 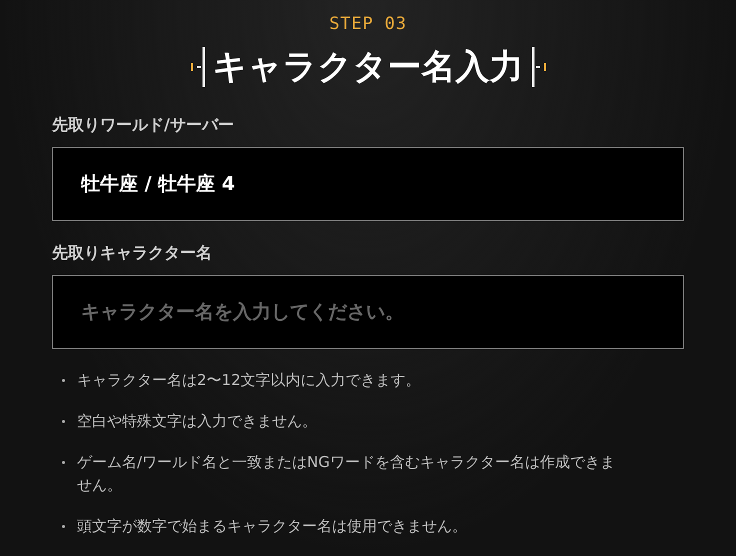 What do you see at coordinates (368, 24) in the screenshot?
I see `step-label: STEP 03` at bounding box center [368, 24].